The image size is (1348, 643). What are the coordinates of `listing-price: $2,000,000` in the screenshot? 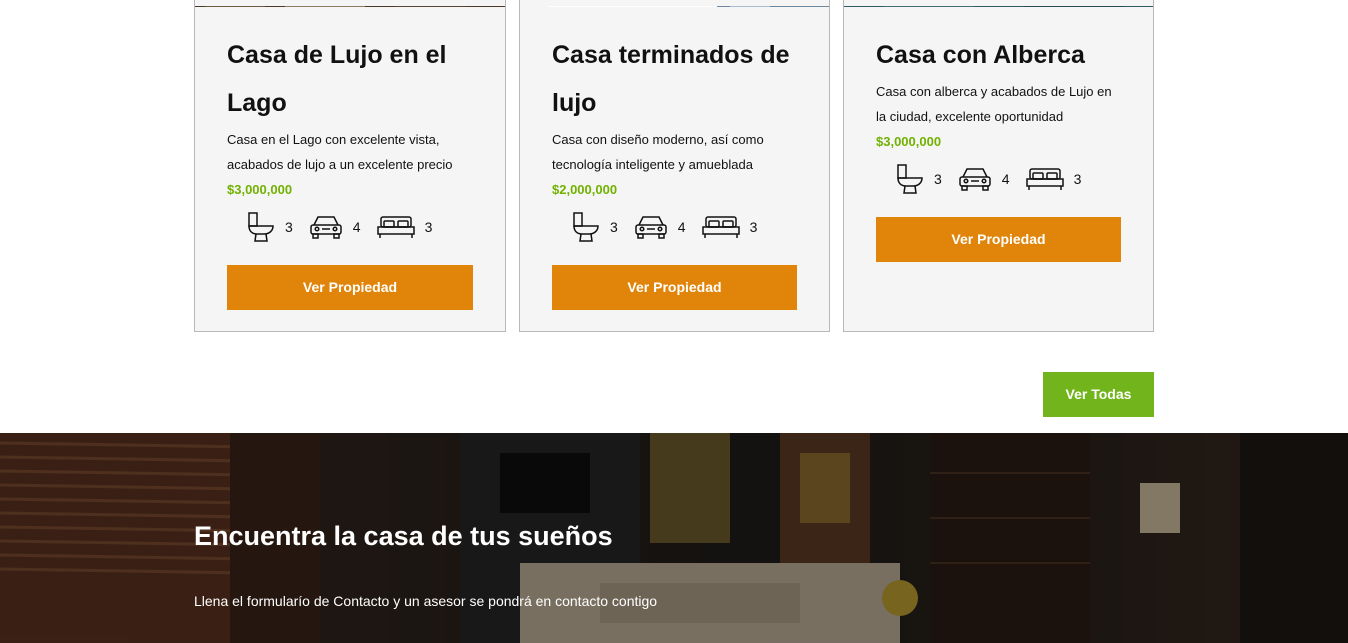 It's located at (585, 189).